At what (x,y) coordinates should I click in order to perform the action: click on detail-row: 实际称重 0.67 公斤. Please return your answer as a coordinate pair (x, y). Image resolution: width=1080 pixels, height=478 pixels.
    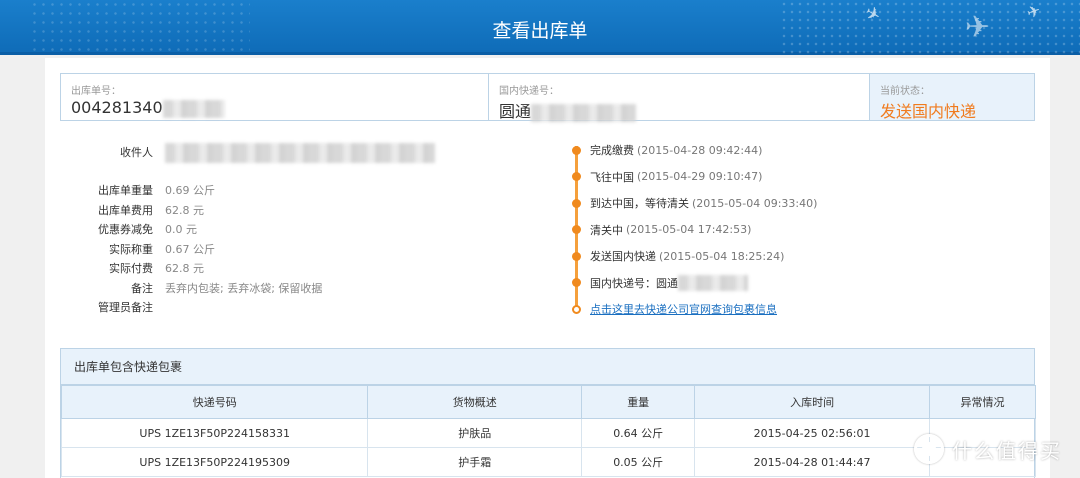
    Looking at the image, I should click on (280, 250).